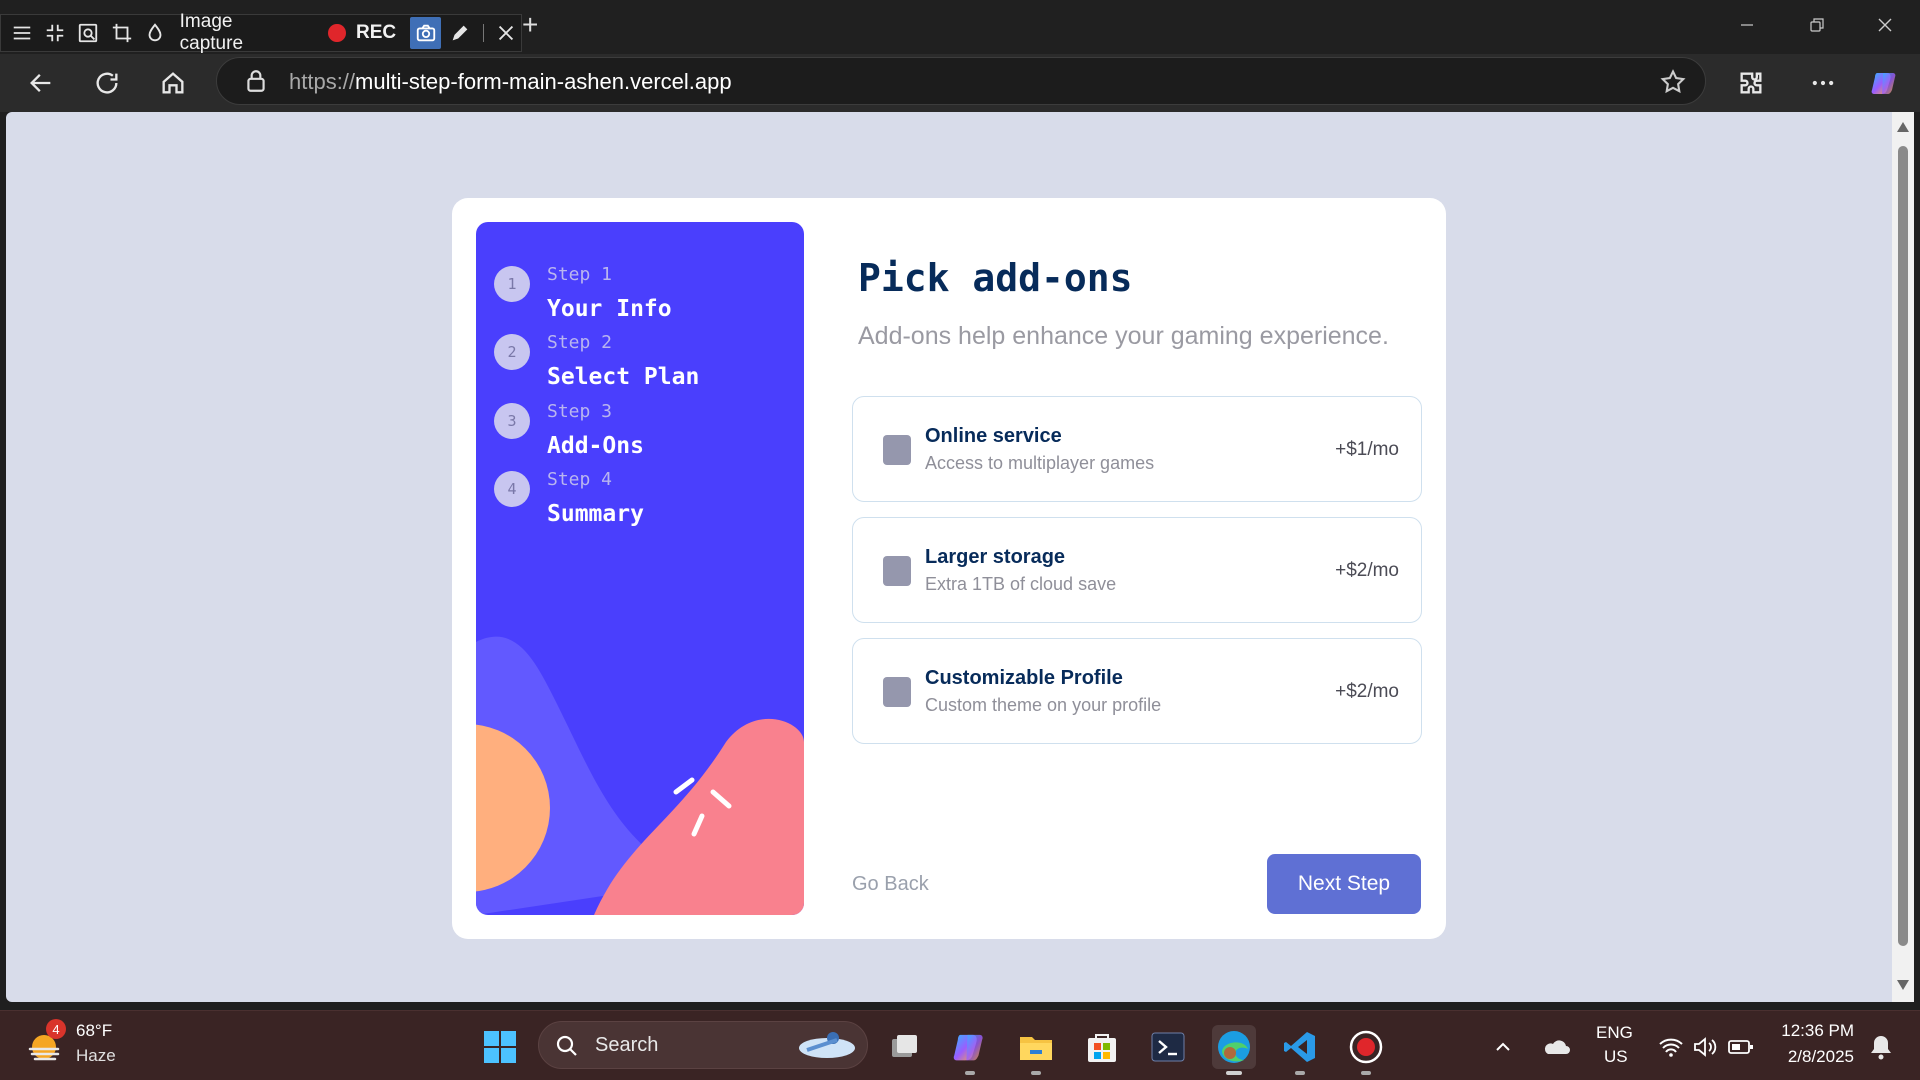 The image size is (1920, 1080). Describe the element at coordinates (459, 33) in the screenshot. I see `pen-icon` at that location.